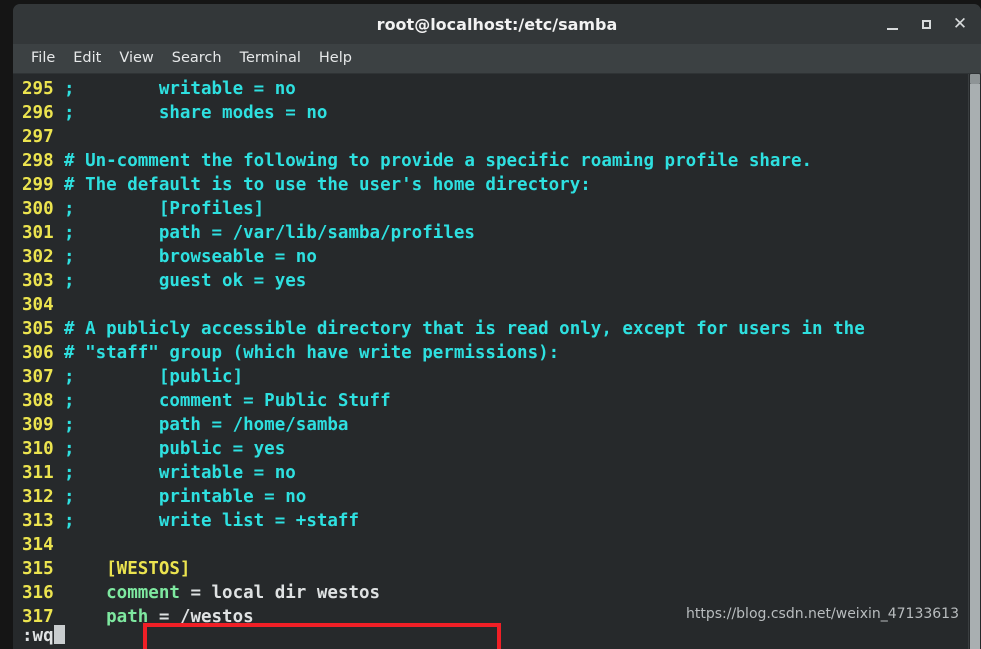 The width and height of the screenshot is (981, 649). What do you see at coordinates (280, 593) in the screenshot?
I see `line-text: = local dir westos` at bounding box center [280, 593].